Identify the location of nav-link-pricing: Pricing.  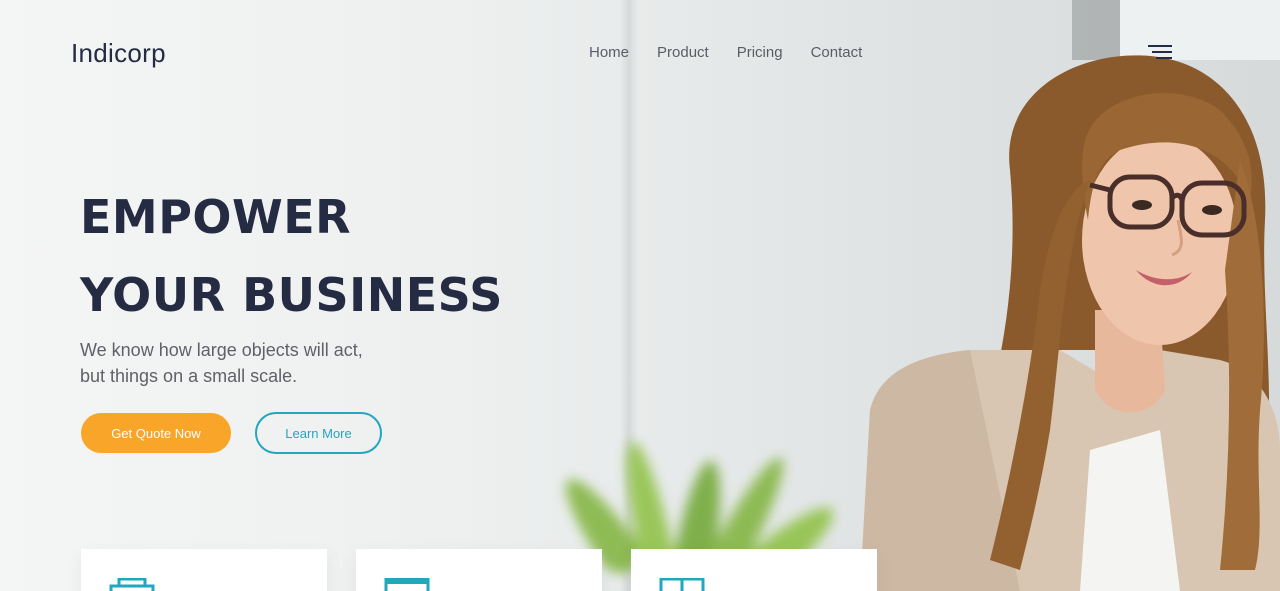
(760, 52).